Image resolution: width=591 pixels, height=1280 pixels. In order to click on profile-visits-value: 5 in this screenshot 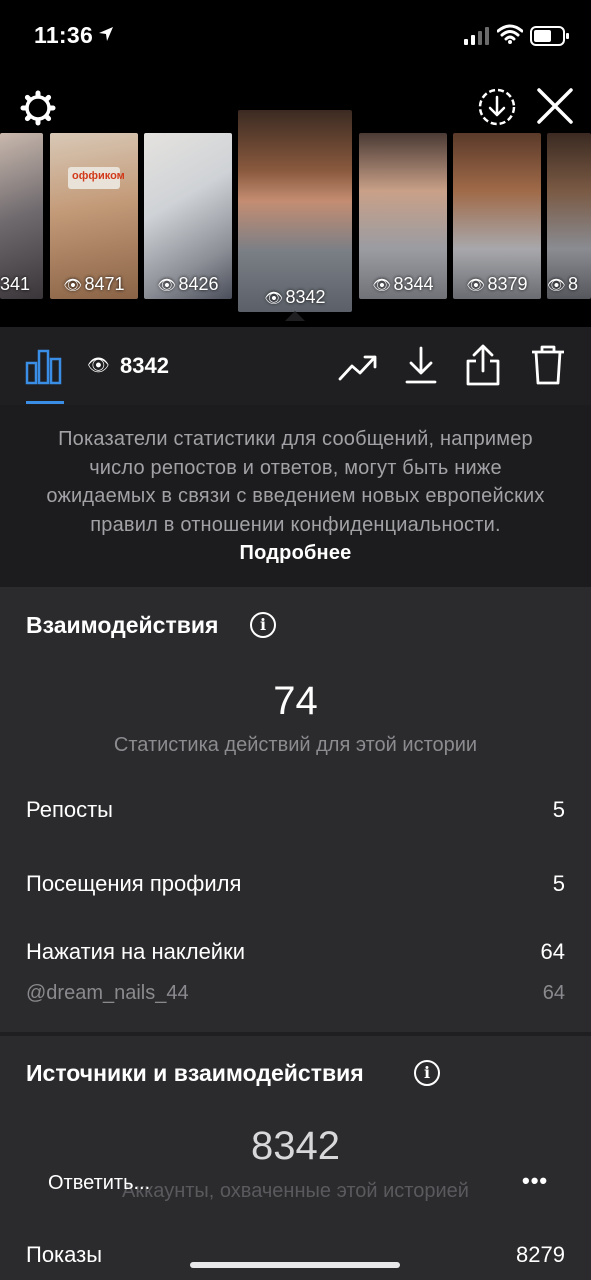, I will do `click(558, 883)`.